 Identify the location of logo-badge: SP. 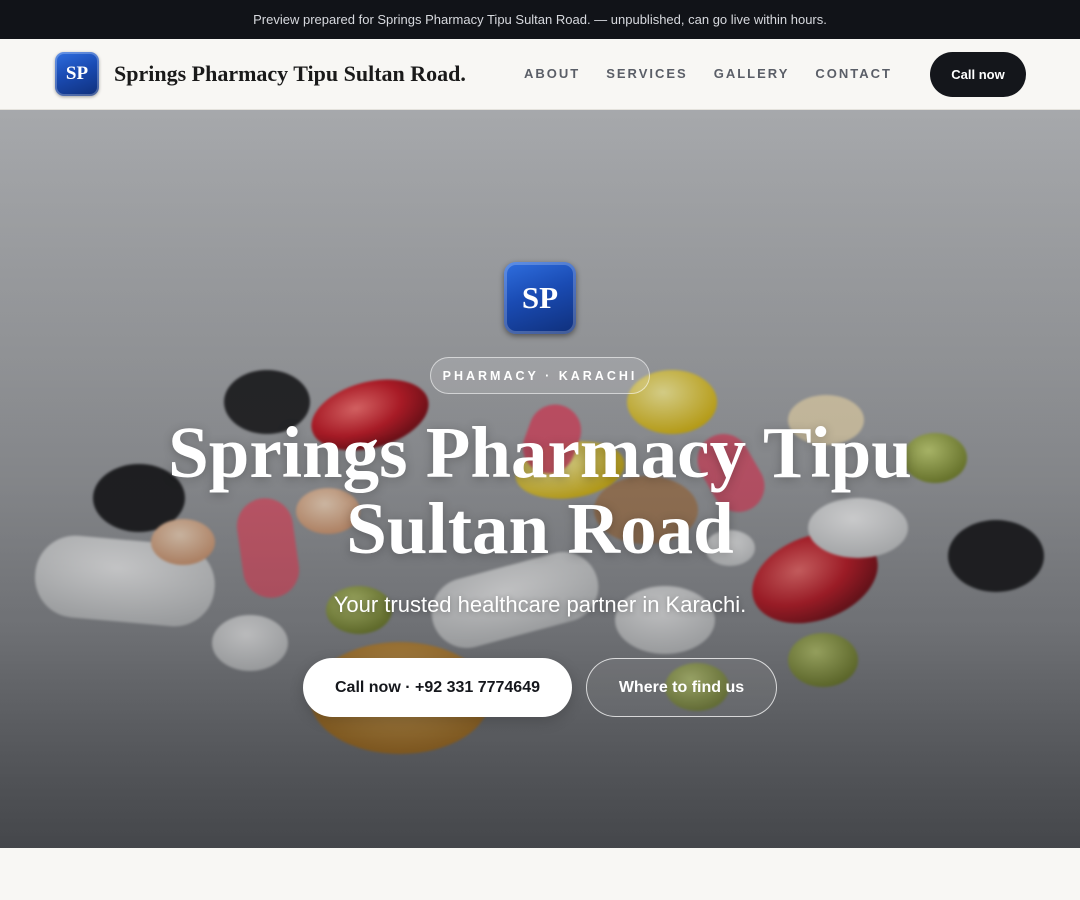
(77, 74).